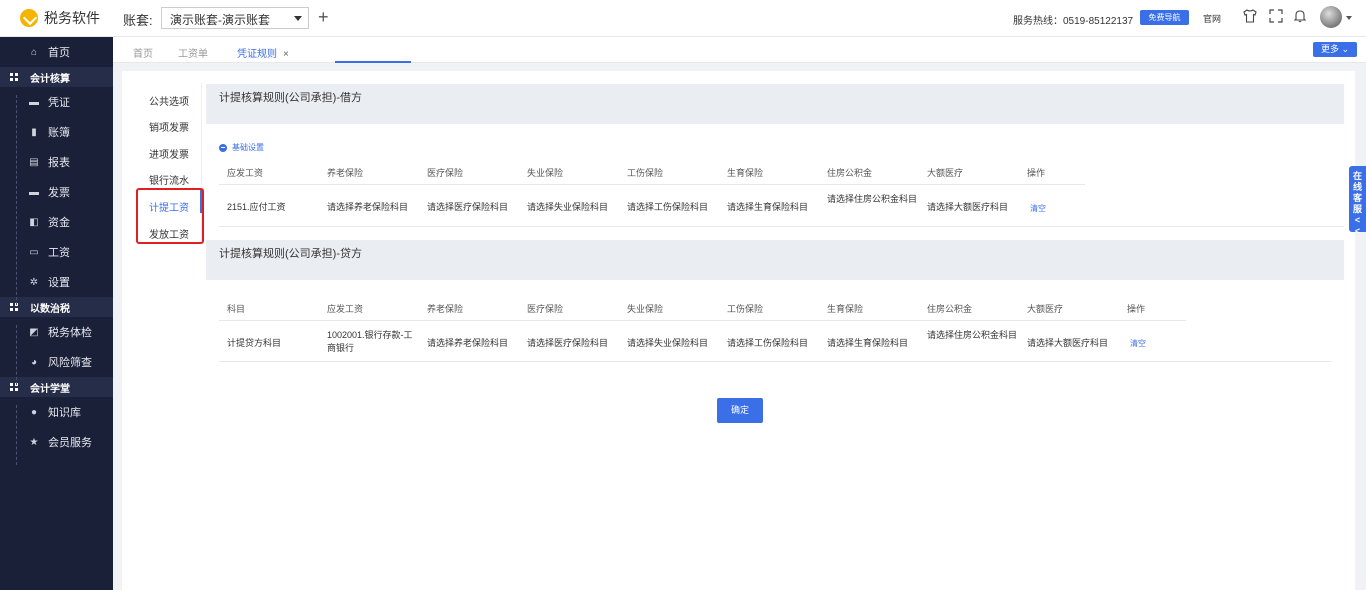 The image size is (1366, 590). Describe the element at coordinates (290, 254) in the screenshot. I see `credit-section-title: 计提核算规则(公司承担)-贷方` at that location.